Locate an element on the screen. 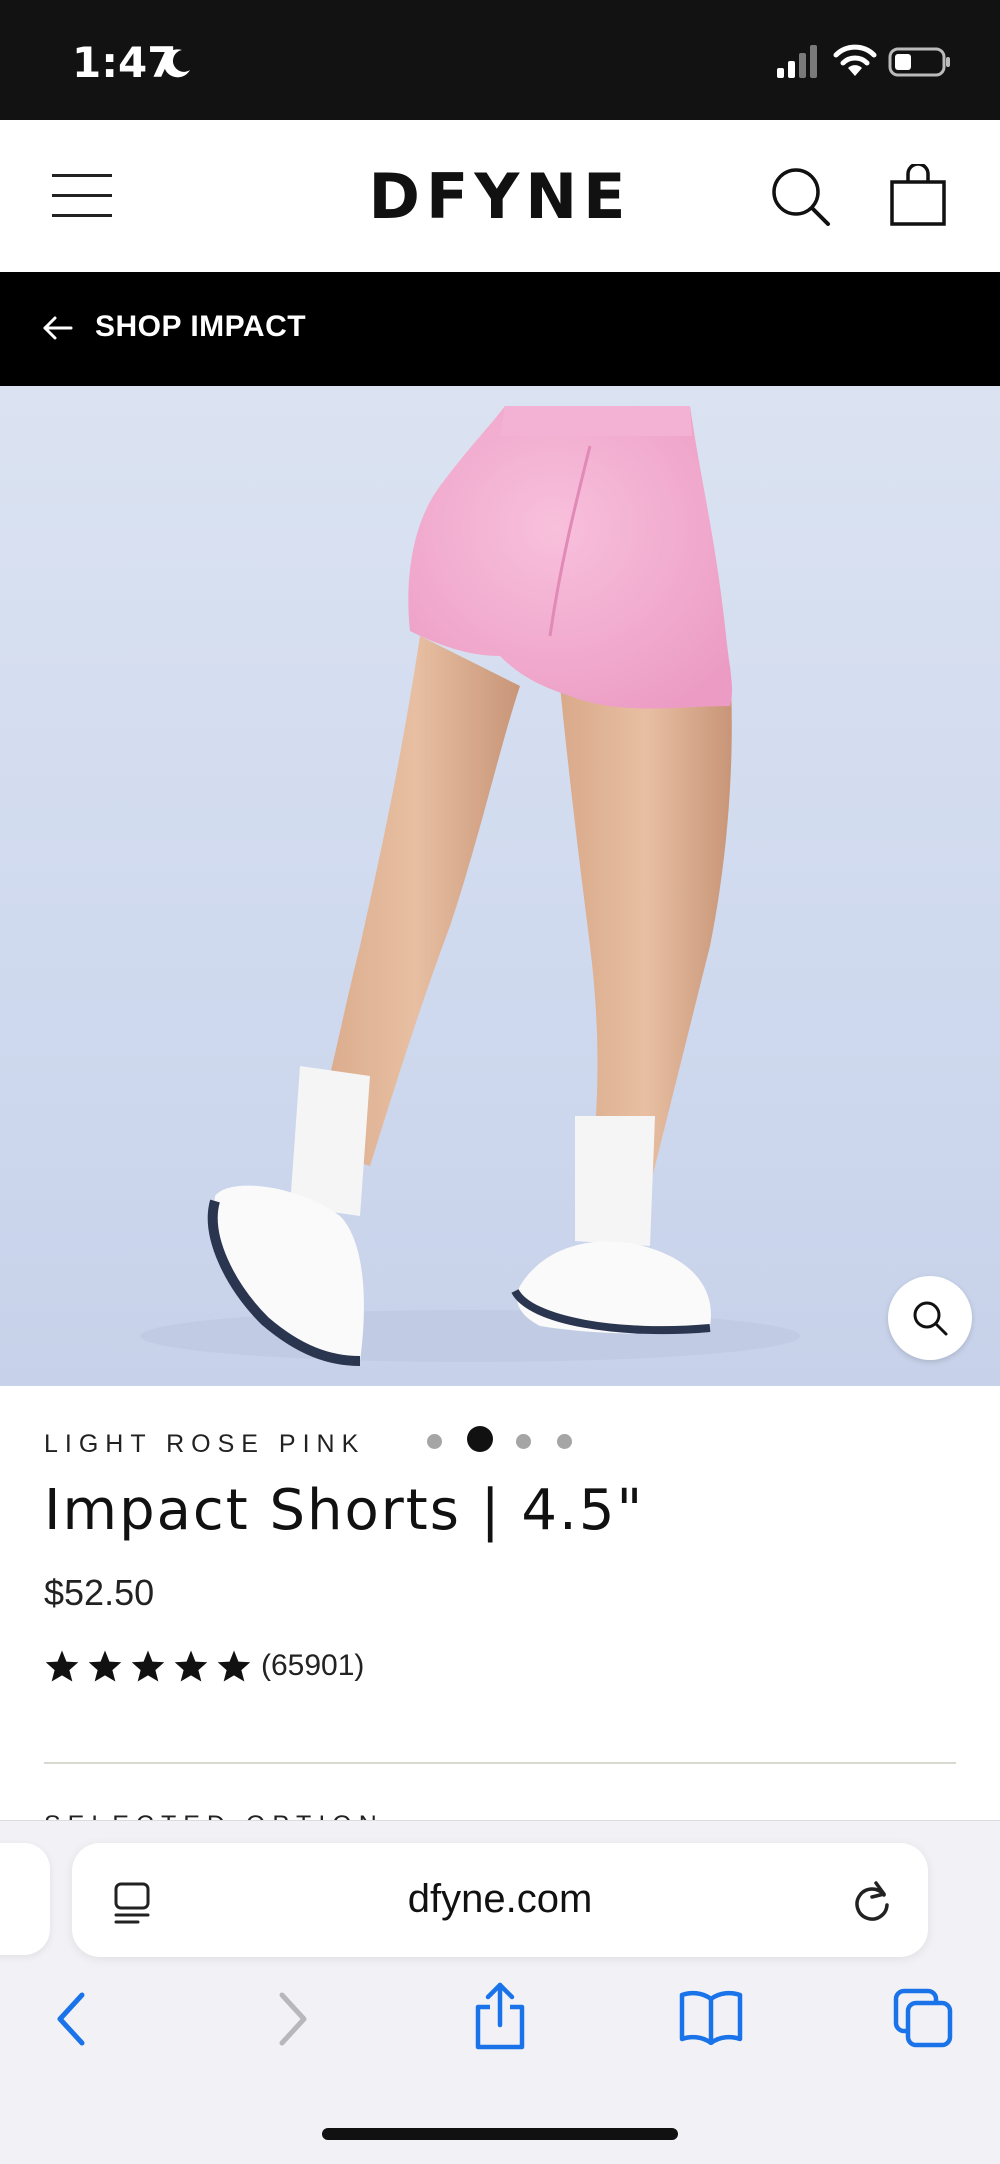 The image size is (1000, 2164). share-icon is located at coordinates (500, 2016).